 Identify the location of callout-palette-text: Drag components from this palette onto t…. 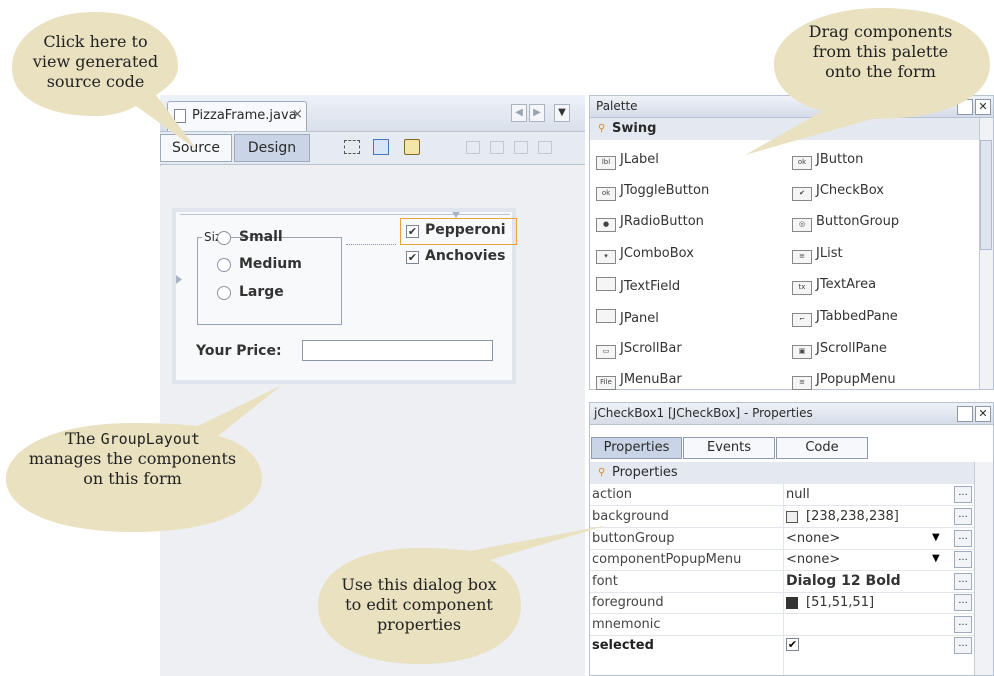
(880, 51).